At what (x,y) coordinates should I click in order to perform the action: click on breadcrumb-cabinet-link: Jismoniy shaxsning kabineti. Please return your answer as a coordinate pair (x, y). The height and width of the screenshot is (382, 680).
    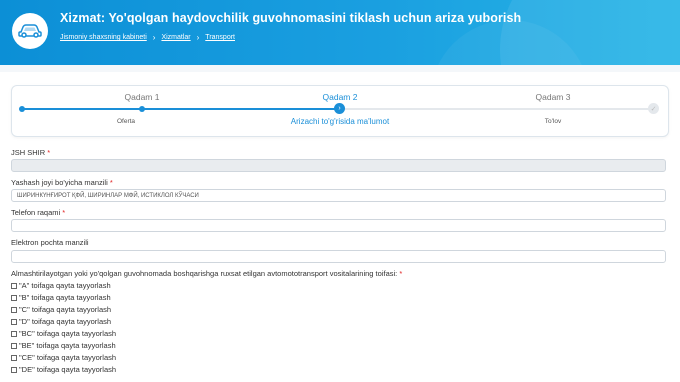
    Looking at the image, I should click on (103, 37).